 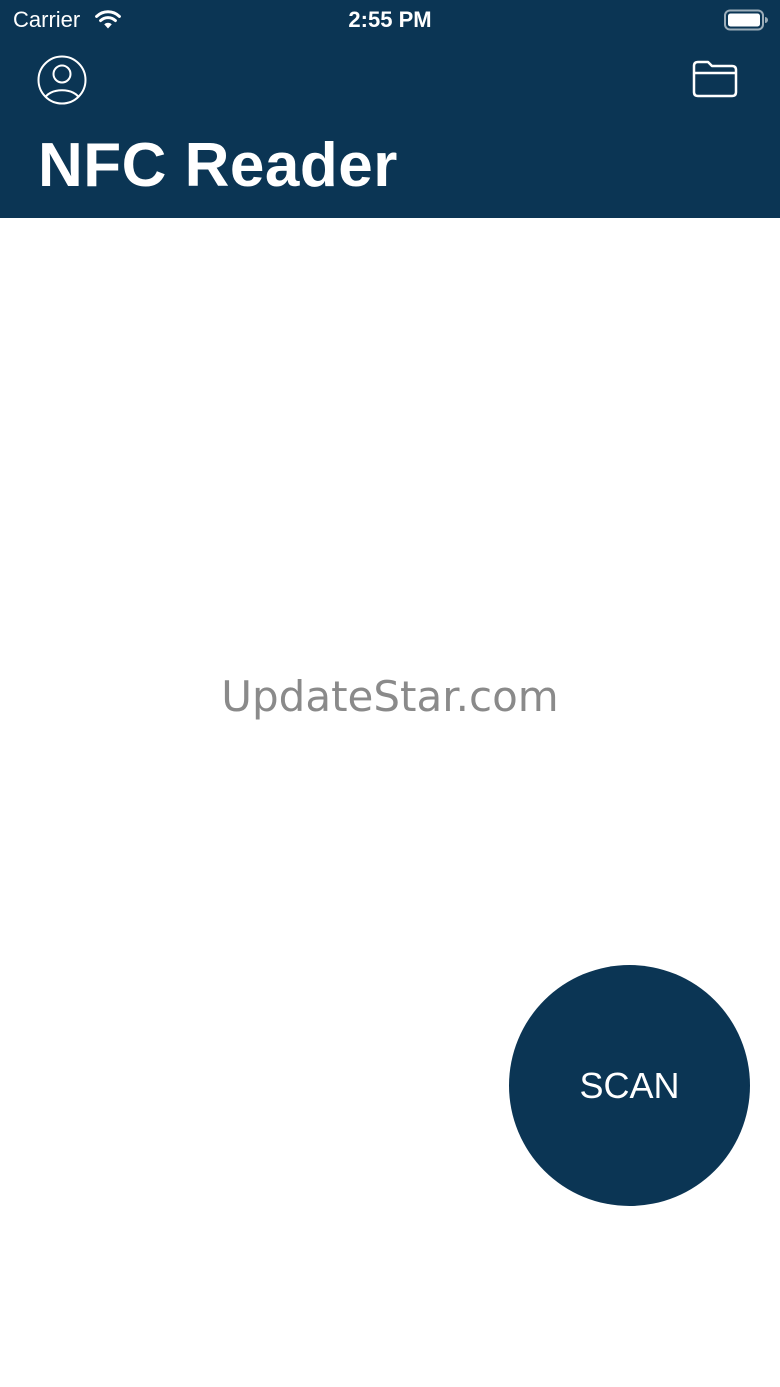 I want to click on scan-button: SCAN, so click(x=629, y=1085).